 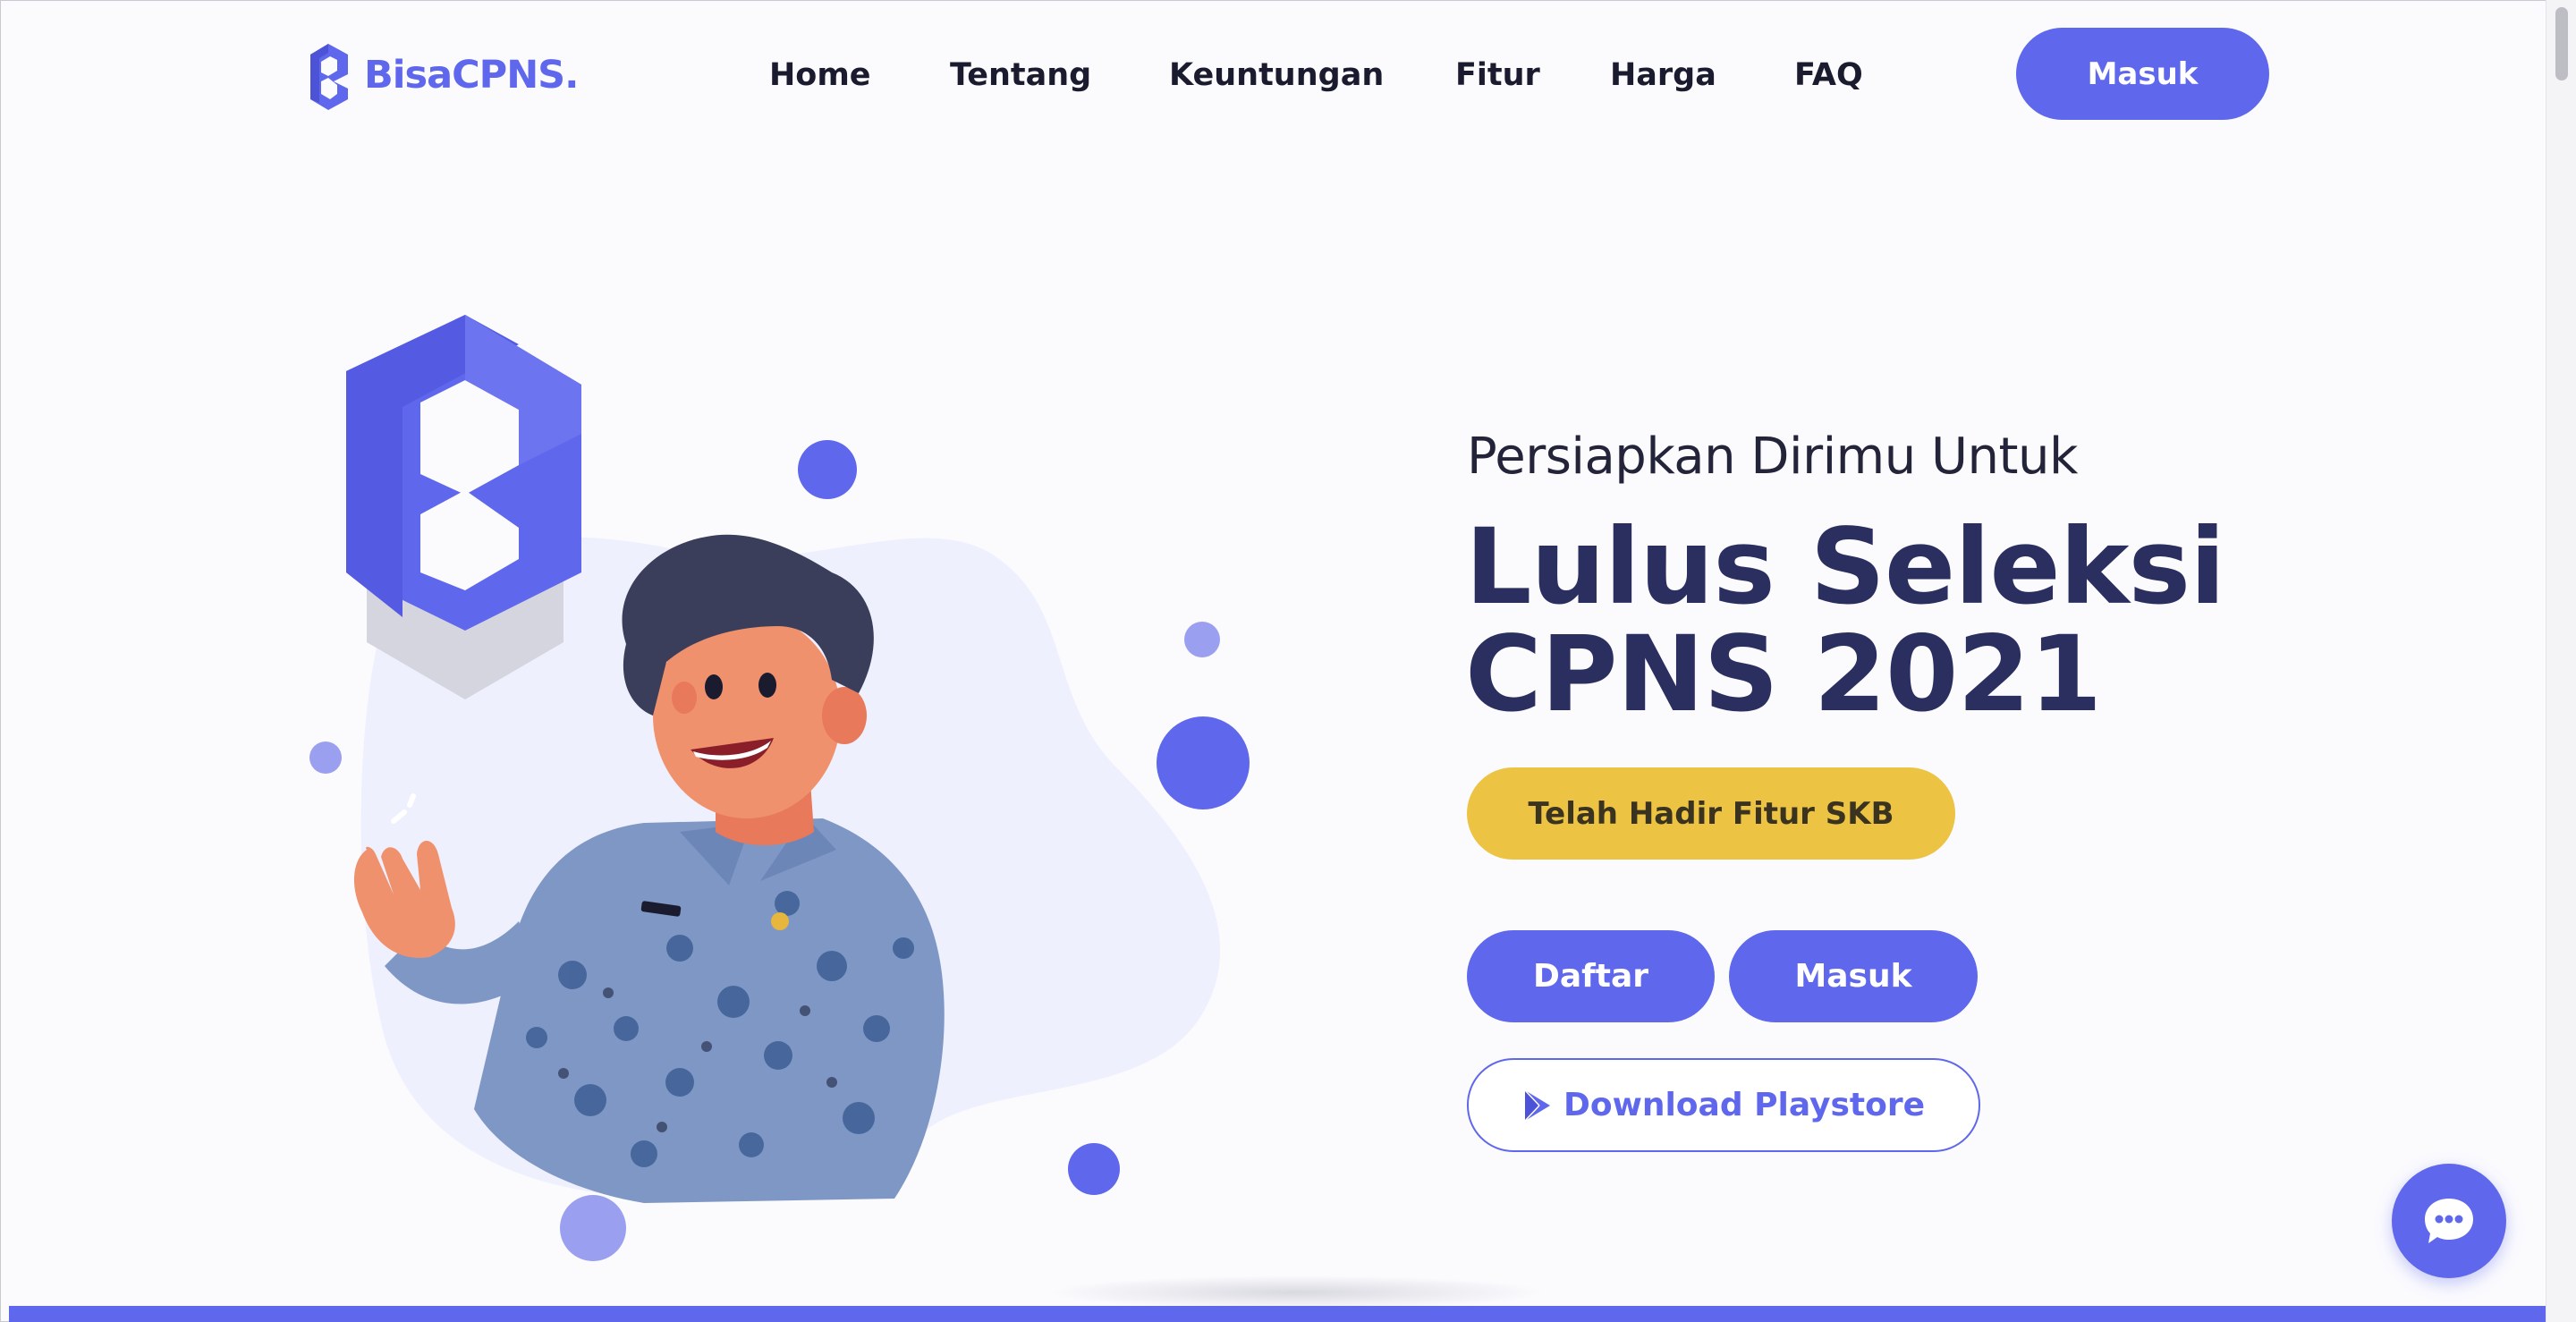 What do you see at coordinates (1296, 1292) in the screenshot?
I see `section-shadow` at bounding box center [1296, 1292].